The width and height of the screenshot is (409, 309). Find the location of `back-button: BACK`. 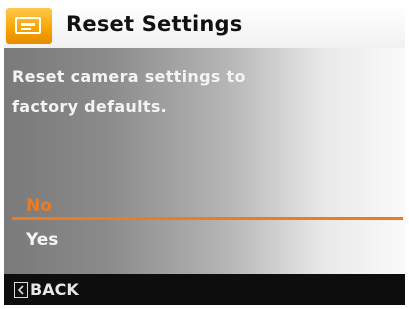

back-button: BACK is located at coordinates (46, 289).